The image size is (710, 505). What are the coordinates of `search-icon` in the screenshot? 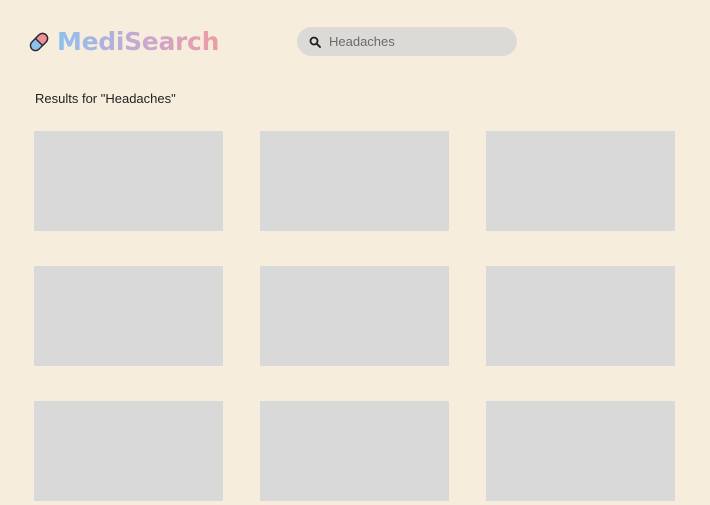 It's located at (315, 42).